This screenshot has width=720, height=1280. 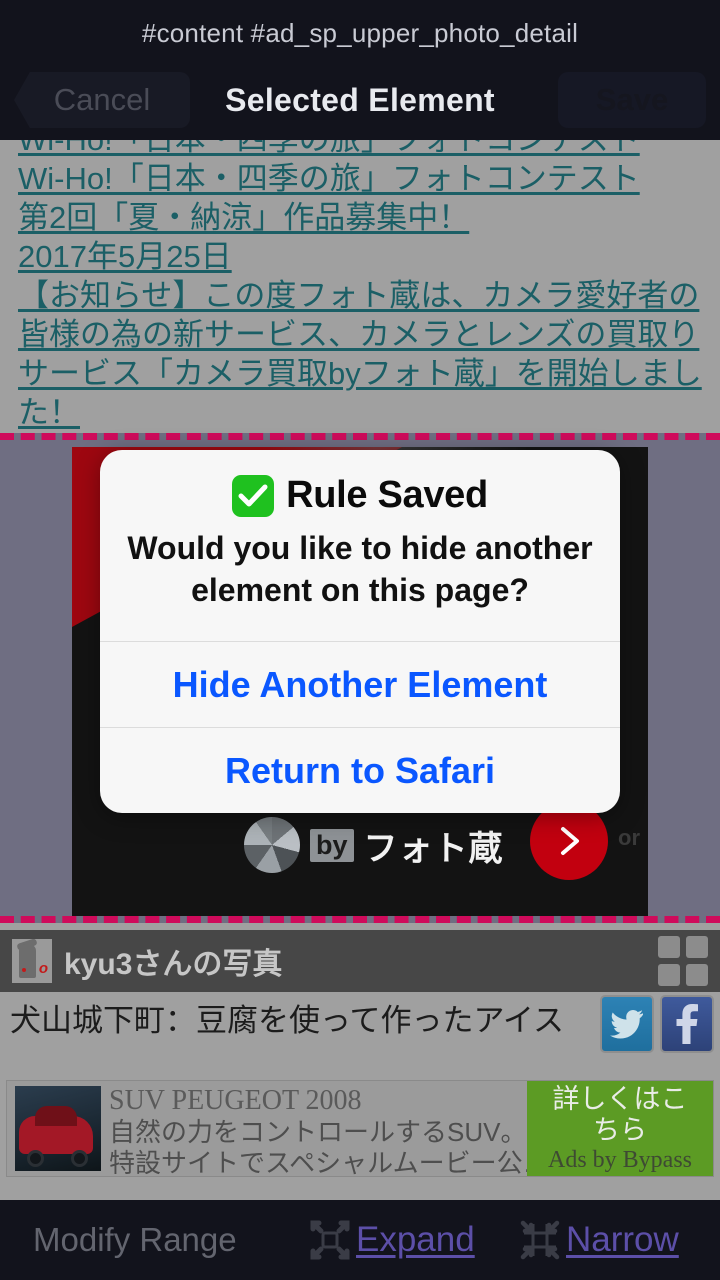 What do you see at coordinates (569, 841) in the screenshot?
I see `banner-next-arrow-icon` at bounding box center [569, 841].